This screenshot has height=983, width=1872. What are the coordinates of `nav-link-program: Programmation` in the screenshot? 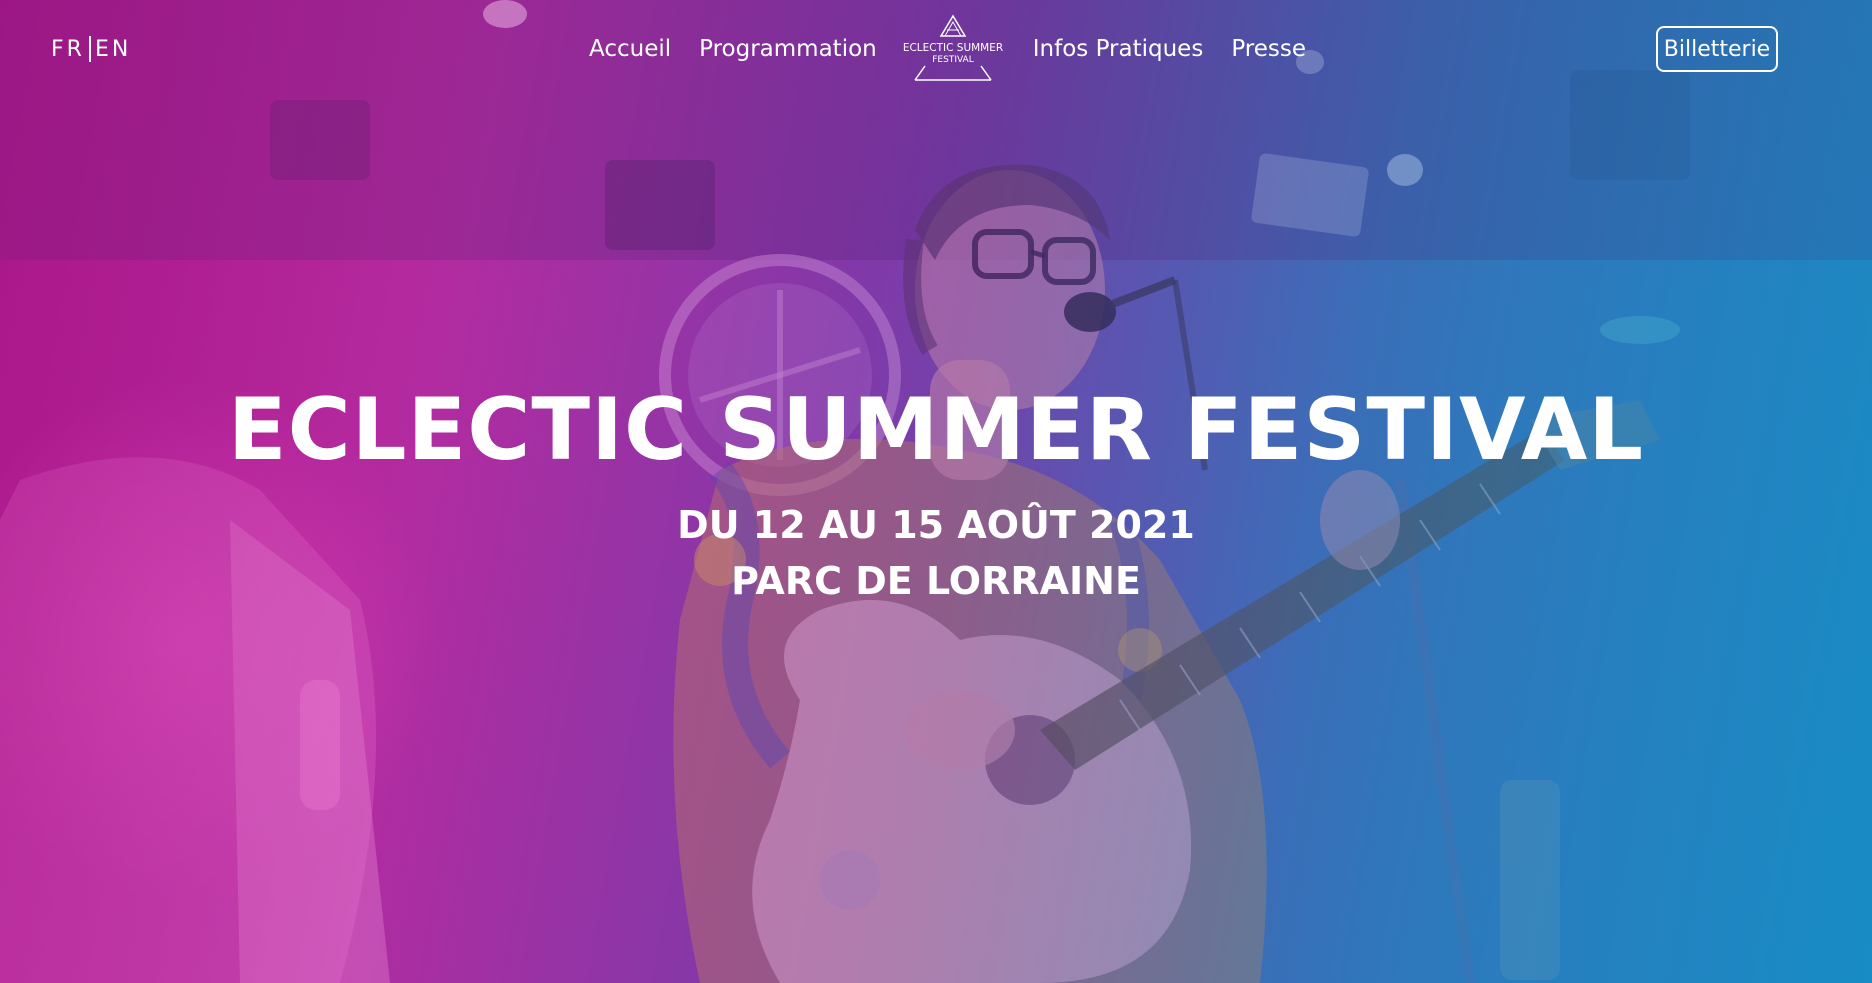 It's located at (788, 49).